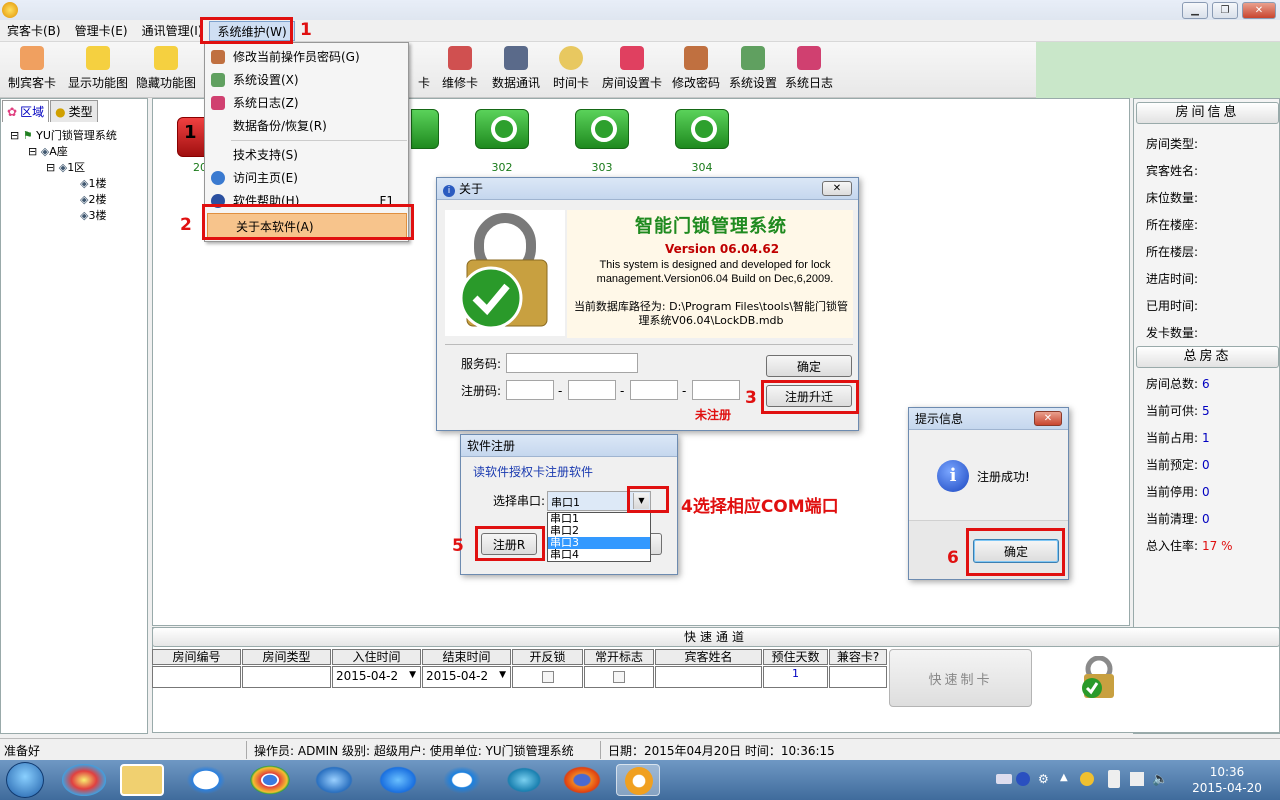  What do you see at coordinates (462, 780) in the screenshot?
I see `cloud-app-icon` at bounding box center [462, 780].